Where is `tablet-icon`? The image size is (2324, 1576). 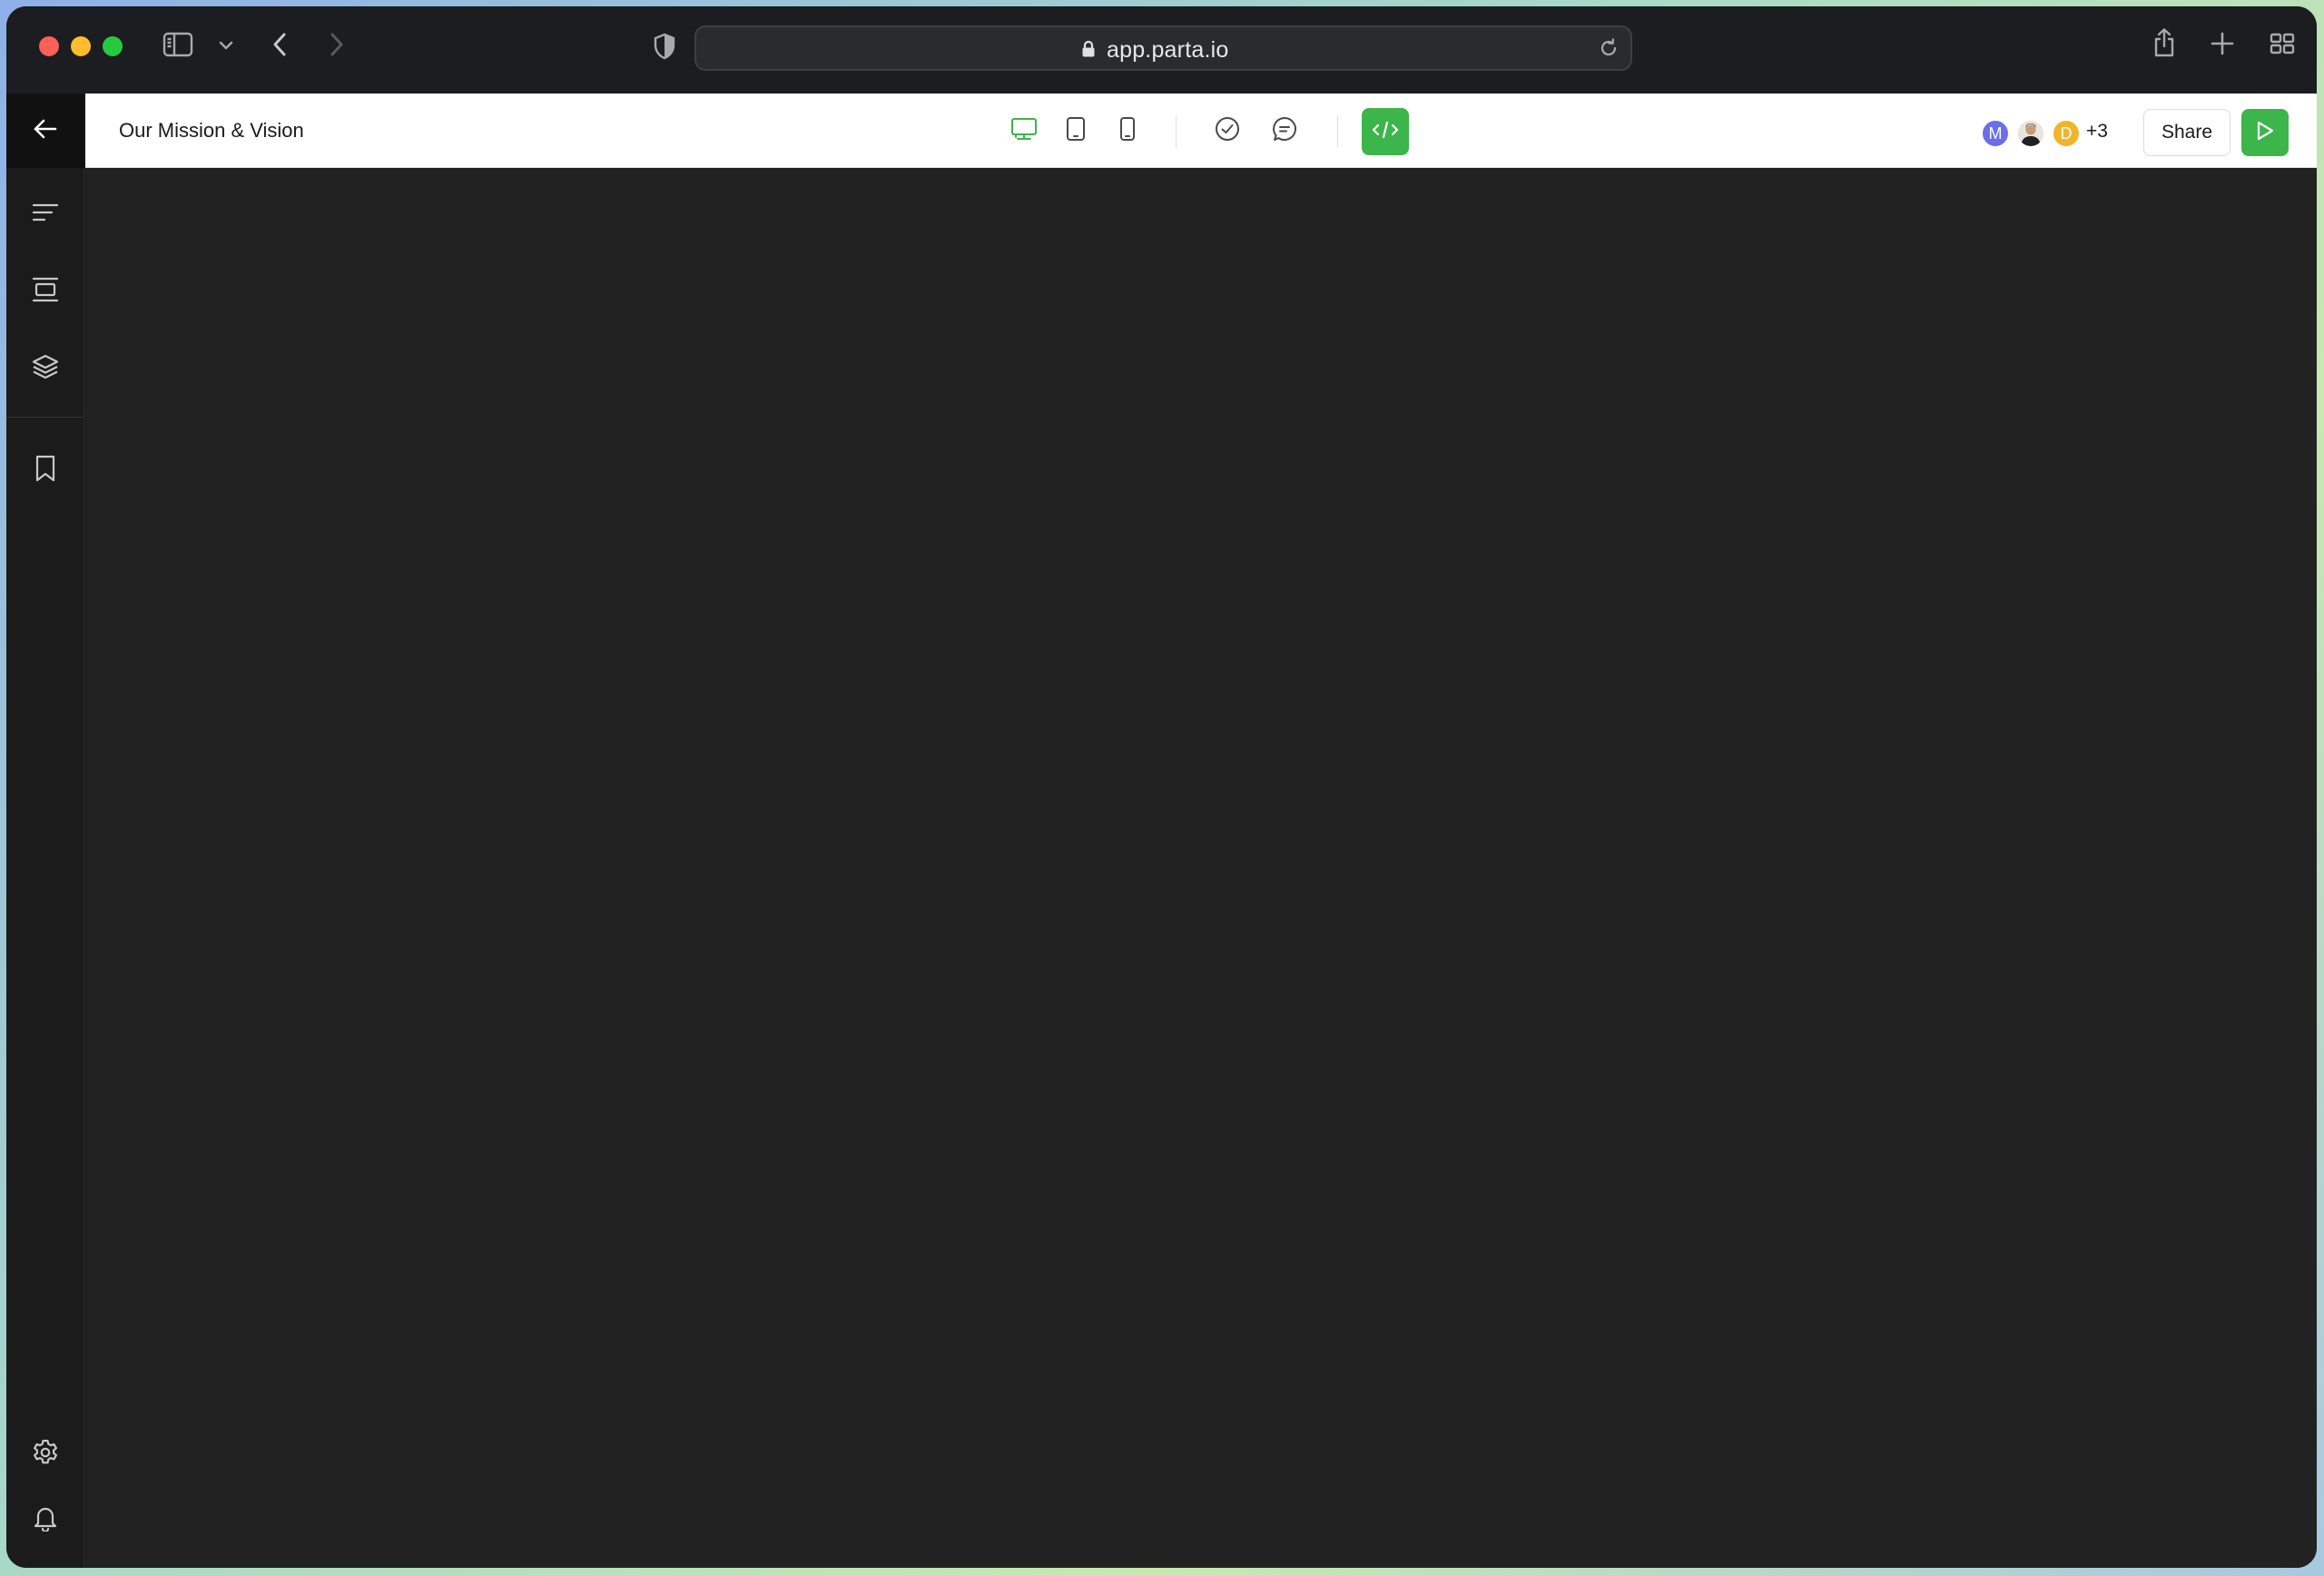
tablet-icon is located at coordinates (1076, 131).